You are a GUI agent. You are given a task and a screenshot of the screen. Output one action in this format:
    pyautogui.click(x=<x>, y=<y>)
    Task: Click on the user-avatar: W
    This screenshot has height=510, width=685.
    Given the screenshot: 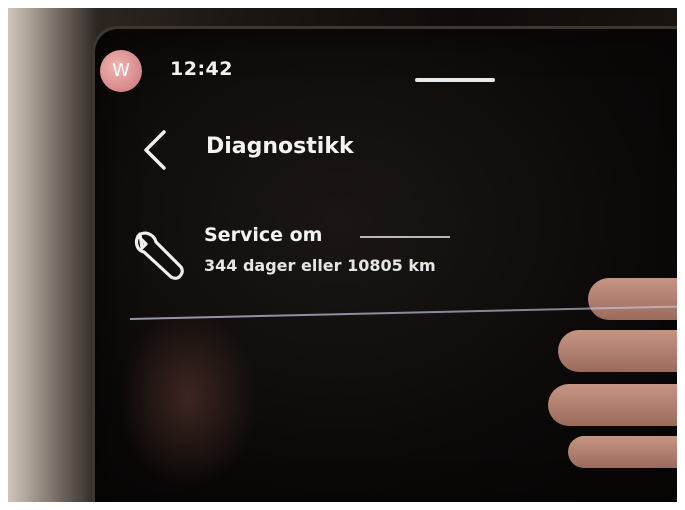 What is the action you would take?
    pyautogui.click(x=121, y=71)
    